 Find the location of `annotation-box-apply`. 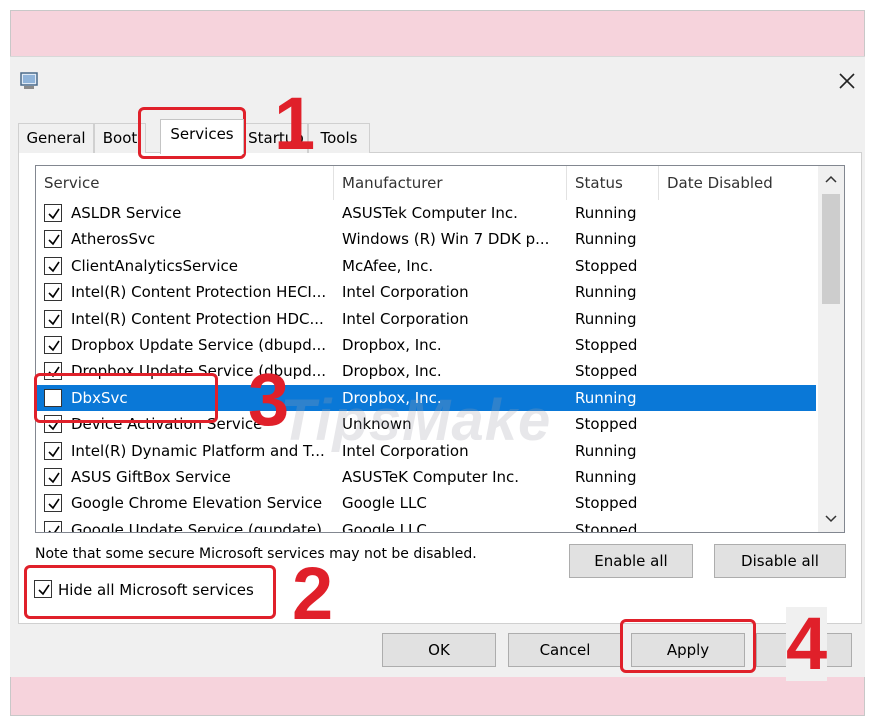

annotation-box-apply is located at coordinates (688, 646).